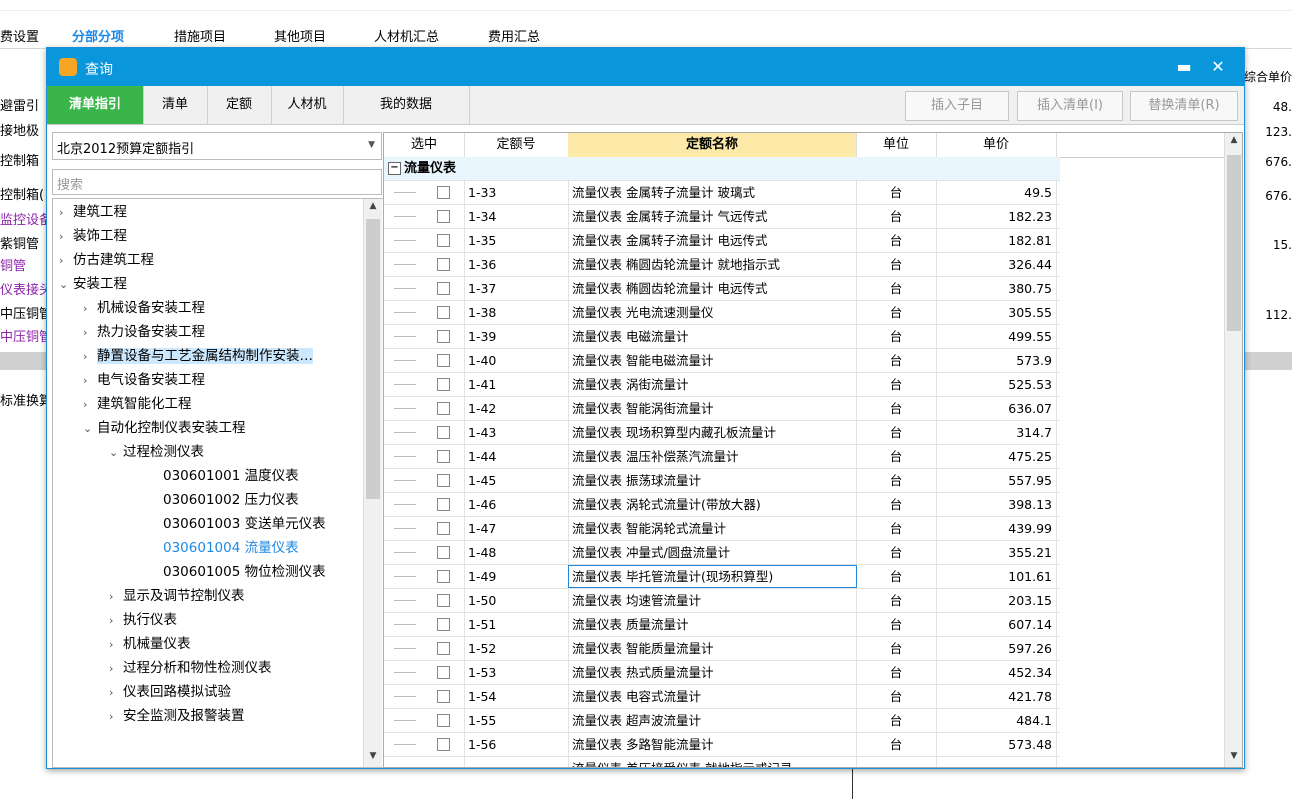 The height and width of the screenshot is (799, 1292). I want to click on tree-node: › 机械量仪表, so click(246, 644).